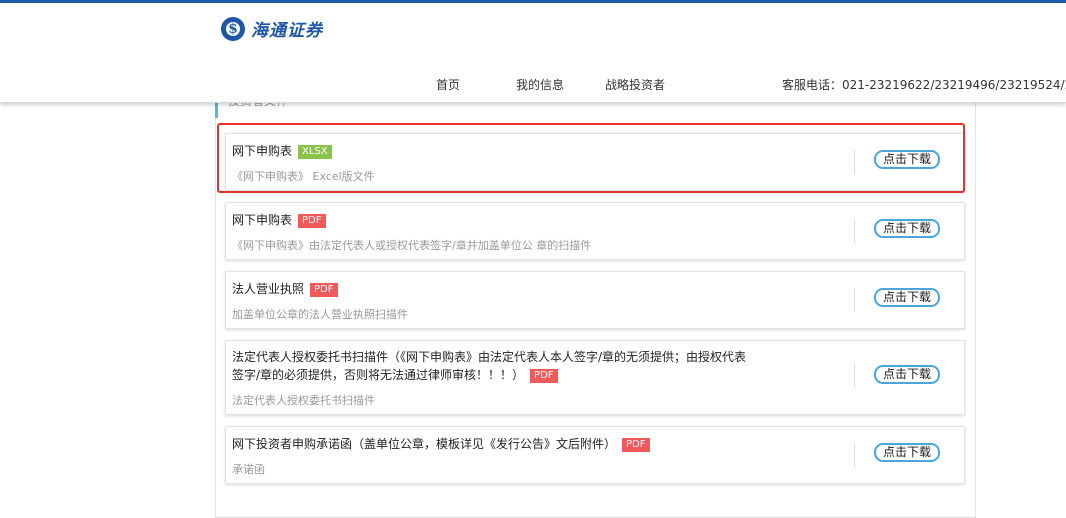 This screenshot has height=518, width=1066. I want to click on document-card-subscription-xlsx: 网下申购表 XLSX 《网下申购表》 Excel版文件 点击下载, so click(595, 162).